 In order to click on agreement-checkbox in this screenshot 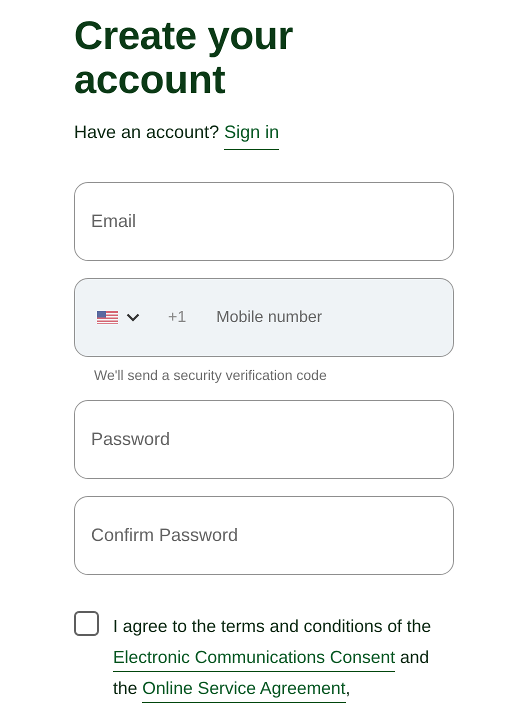, I will do `click(86, 623)`.